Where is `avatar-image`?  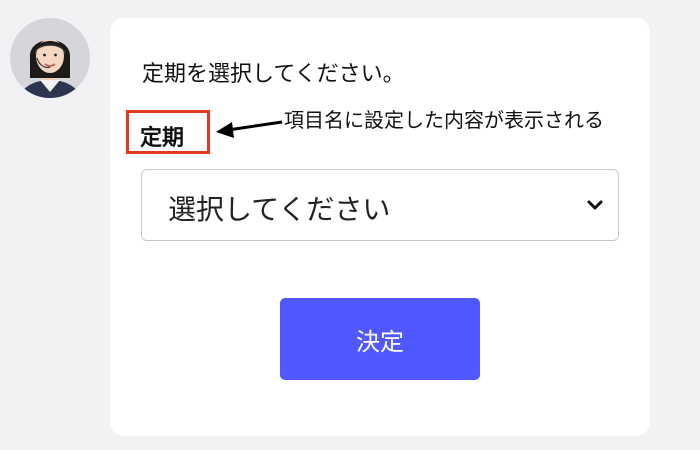 avatar-image is located at coordinates (50, 58).